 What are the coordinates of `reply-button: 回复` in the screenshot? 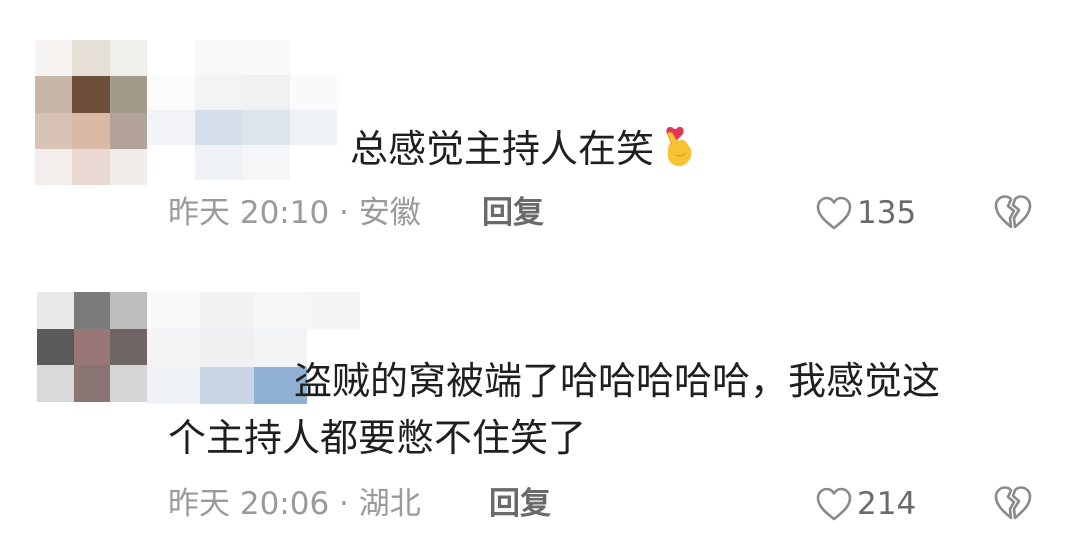 It's located at (520, 504).